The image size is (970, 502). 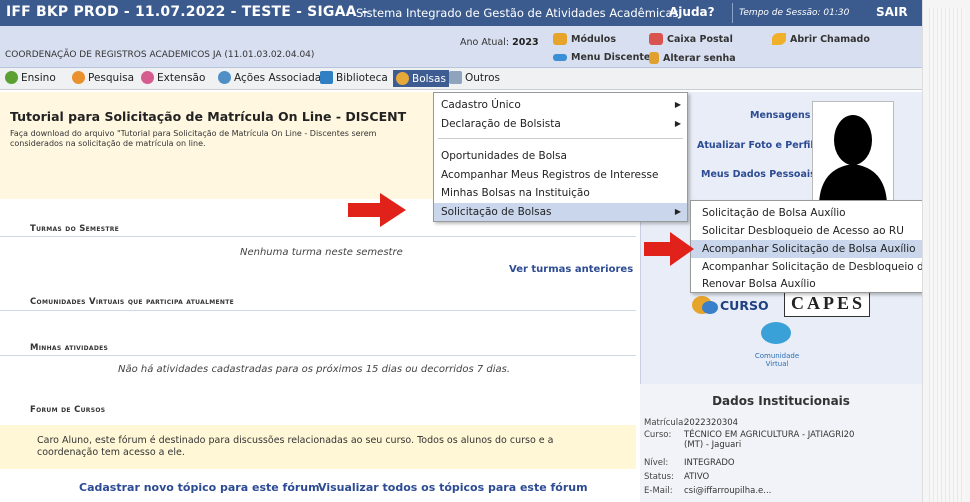 What do you see at coordinates (853, 159) in the screenshot?
I see `avatar-silhouette-icon` at bounding box center [853, 159].